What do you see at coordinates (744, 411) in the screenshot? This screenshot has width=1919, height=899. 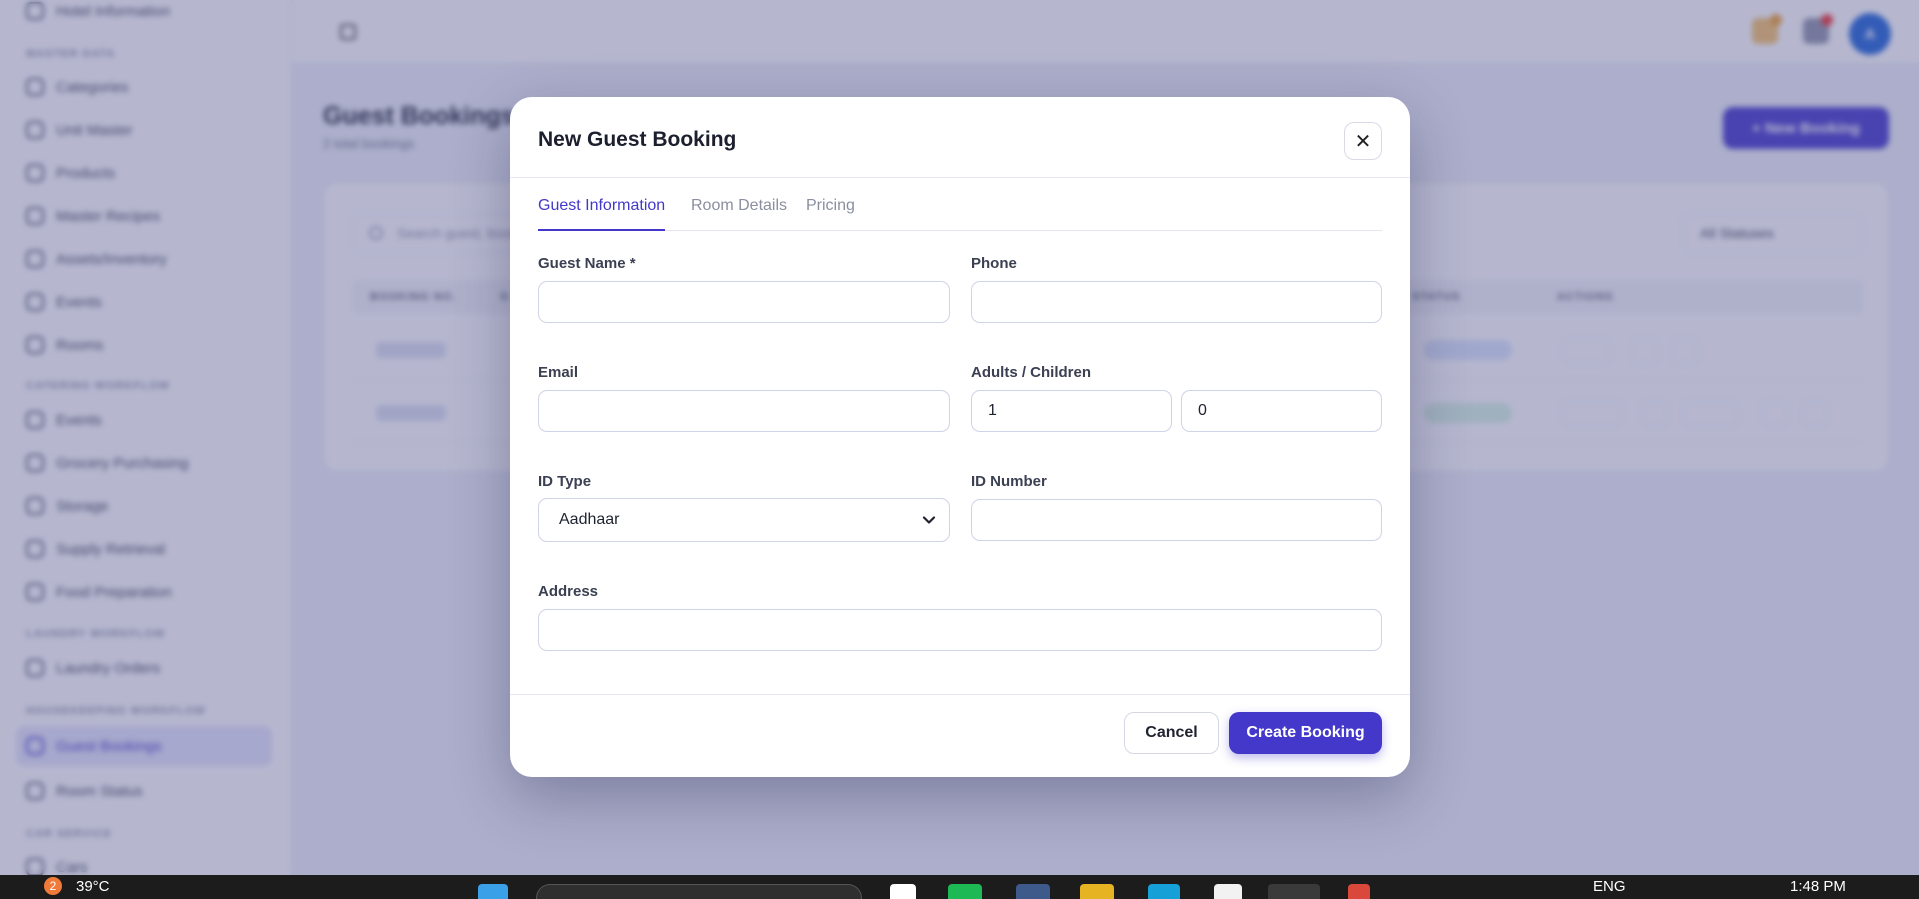 I see `email-input` at bounding box center [744, 411].